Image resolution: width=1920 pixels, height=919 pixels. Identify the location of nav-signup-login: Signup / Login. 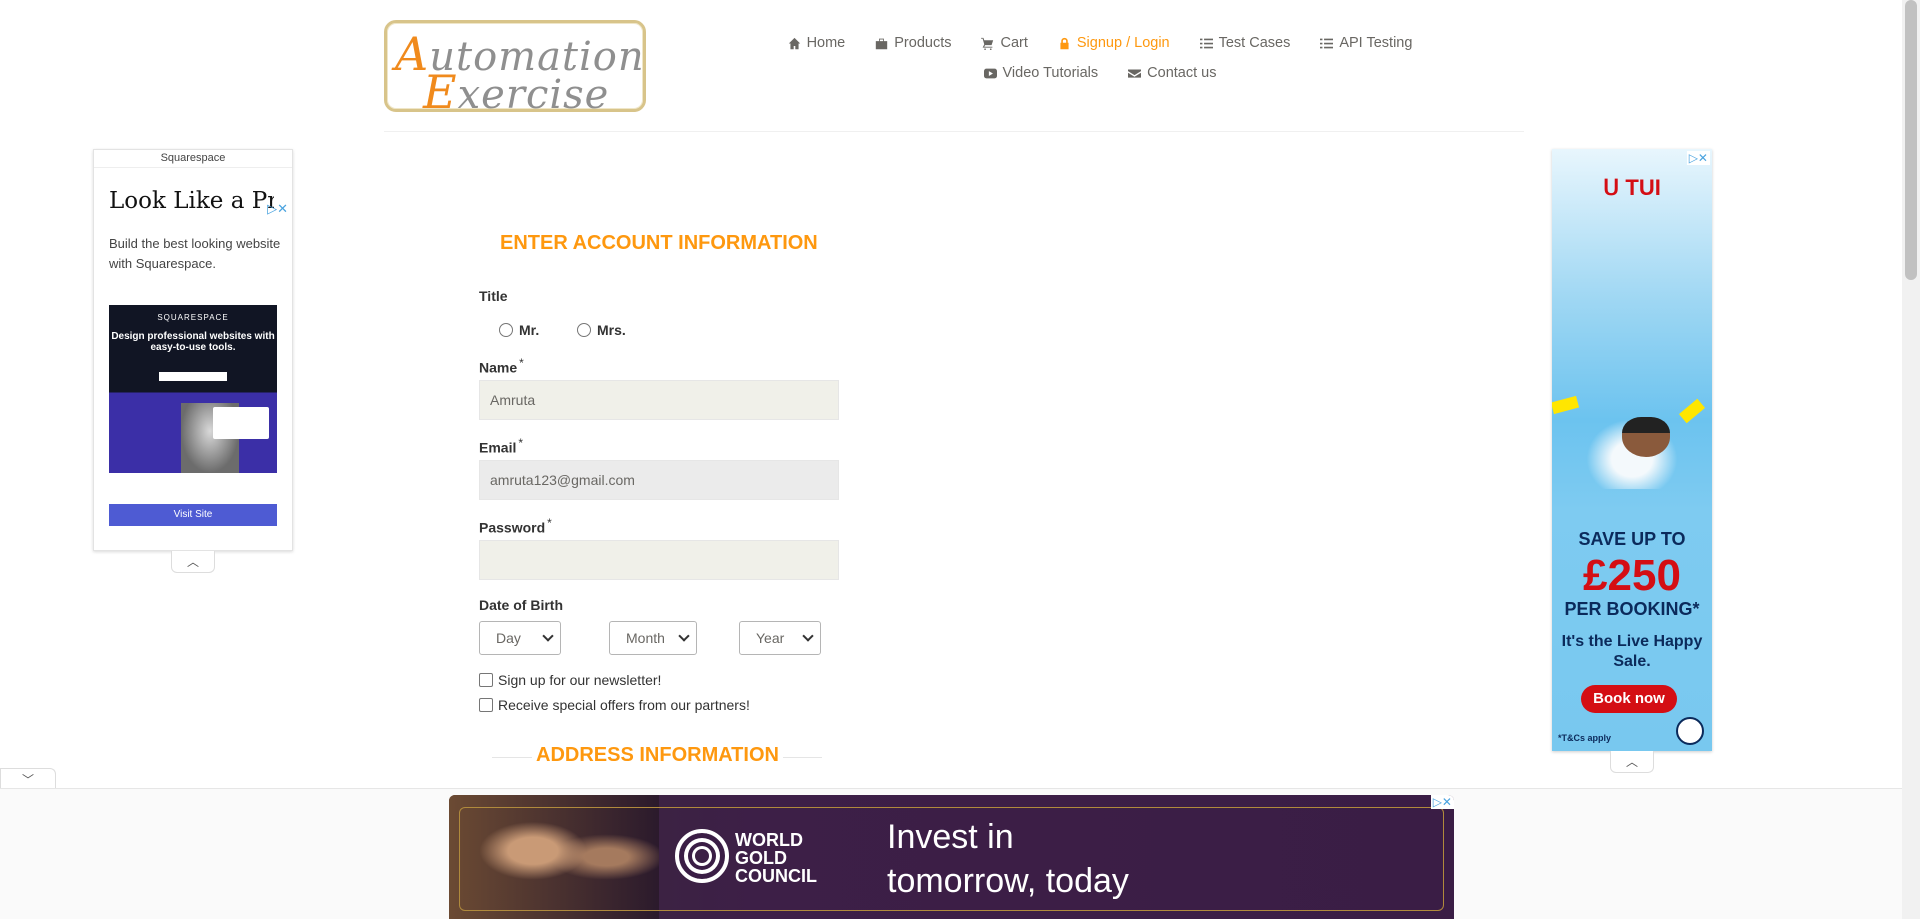
(1114, 43).